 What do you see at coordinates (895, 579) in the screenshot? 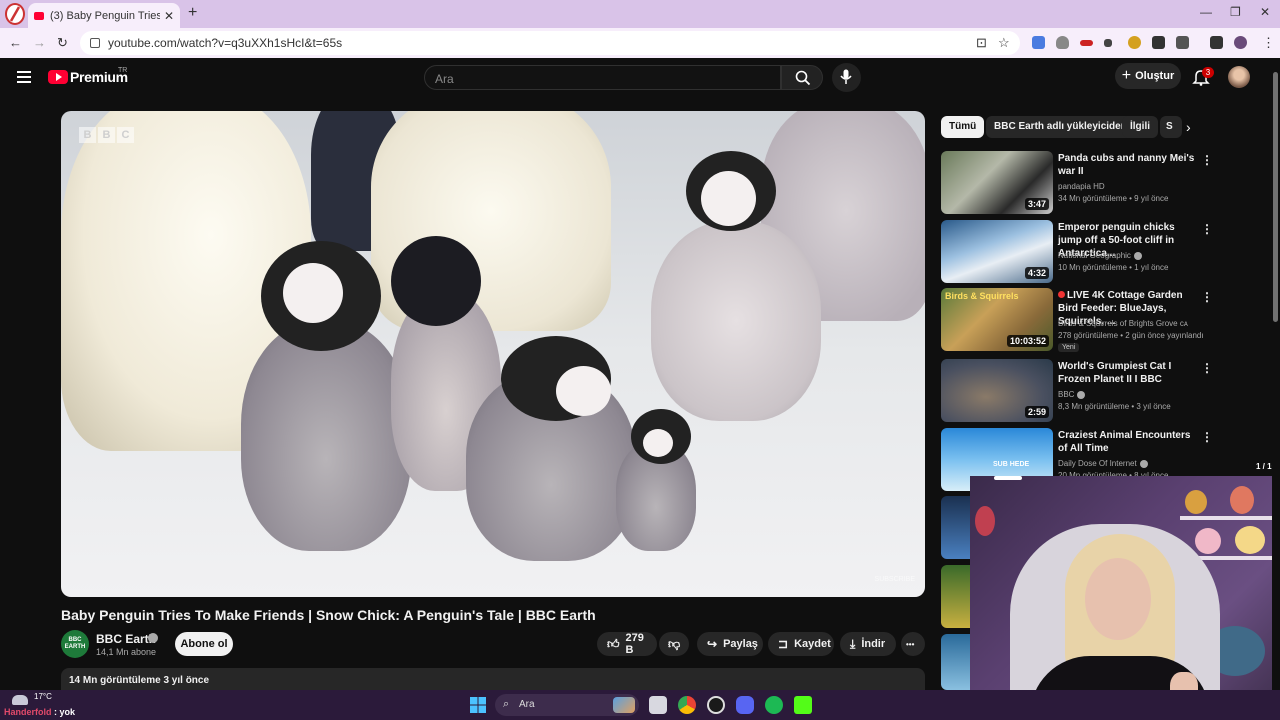
I see `subscribe-watermark: SUBSCRIBE` at bounding box center [895, 579].